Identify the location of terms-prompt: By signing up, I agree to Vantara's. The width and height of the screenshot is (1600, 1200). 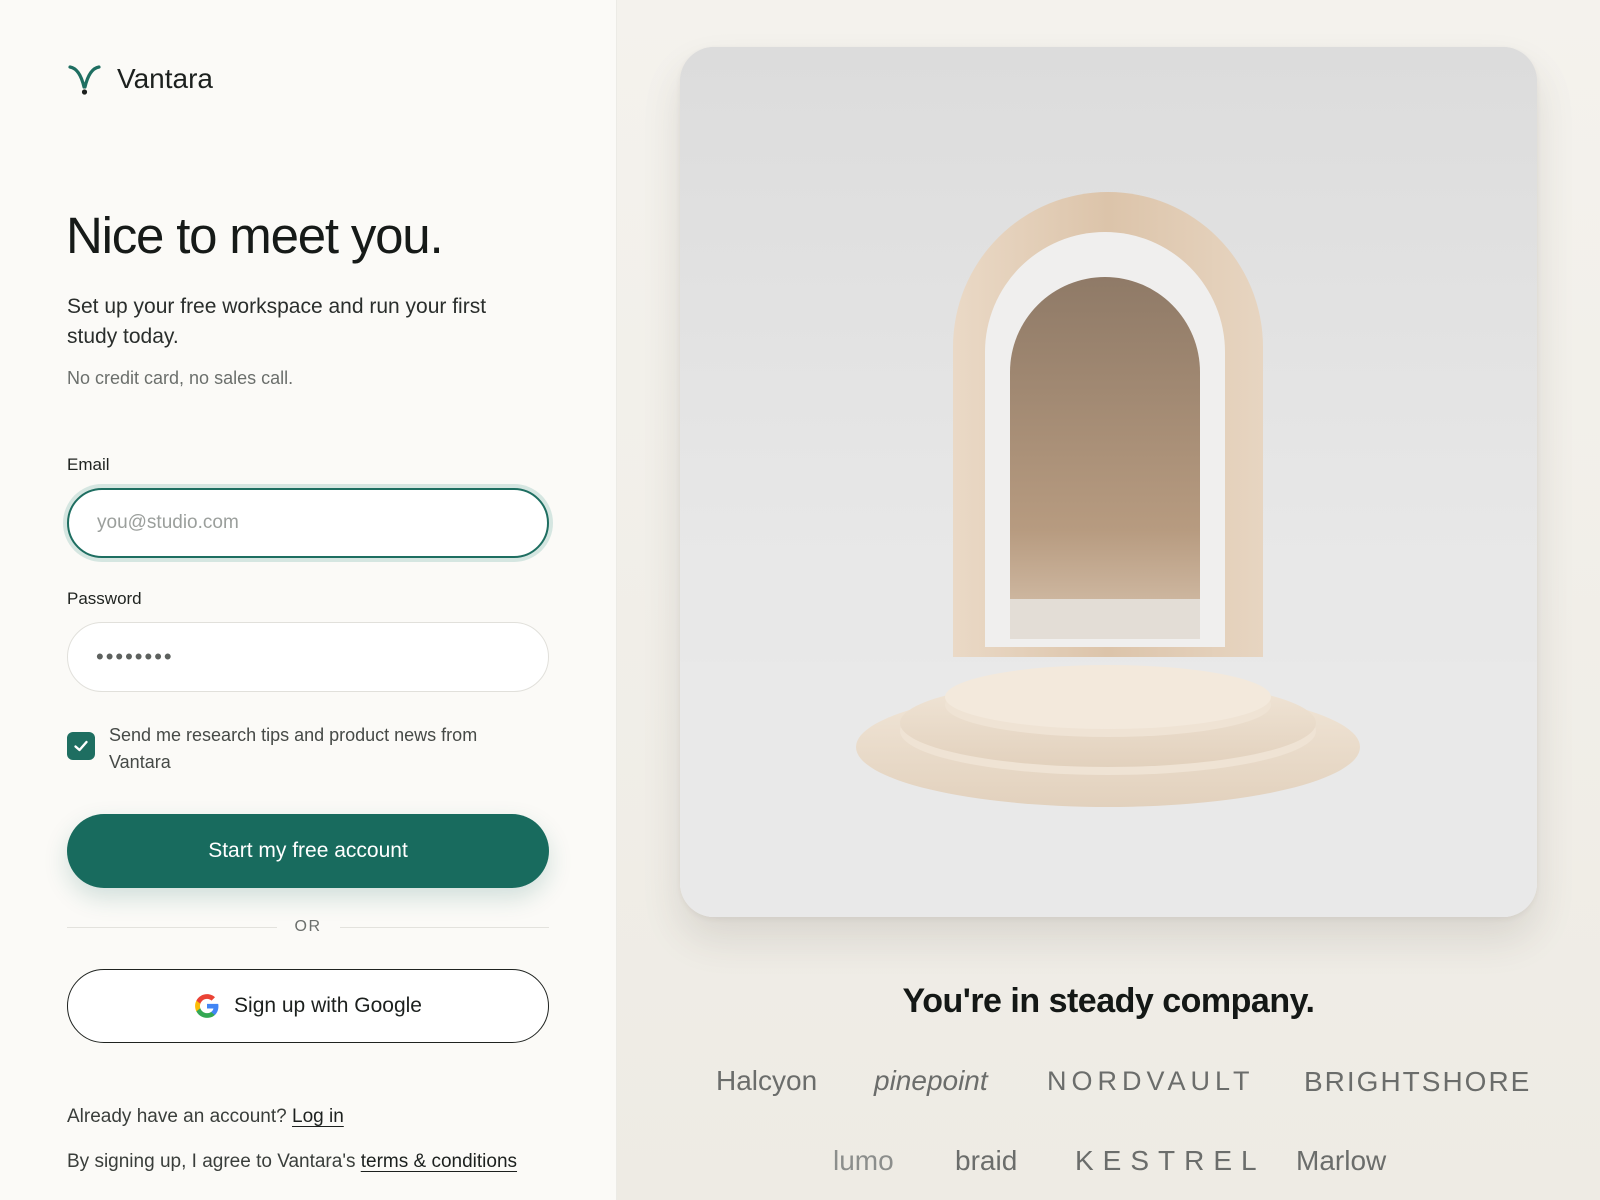
(211, 1161).